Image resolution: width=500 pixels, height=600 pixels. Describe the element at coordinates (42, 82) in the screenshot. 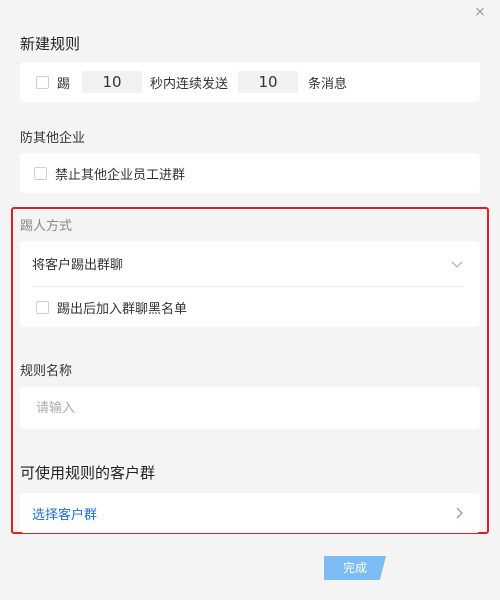

I see `kick-rule-checkbox` at that location.